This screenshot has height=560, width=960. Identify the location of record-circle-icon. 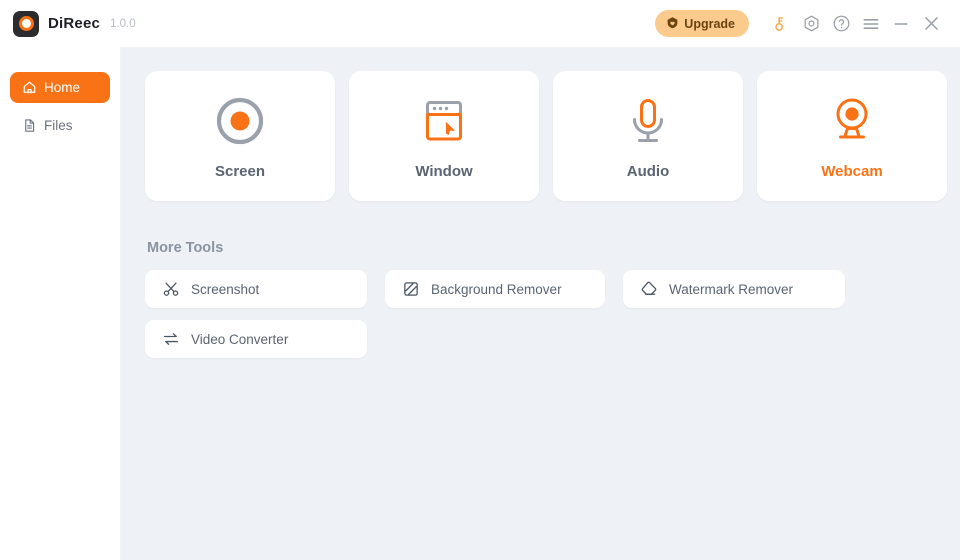
(240, 121).